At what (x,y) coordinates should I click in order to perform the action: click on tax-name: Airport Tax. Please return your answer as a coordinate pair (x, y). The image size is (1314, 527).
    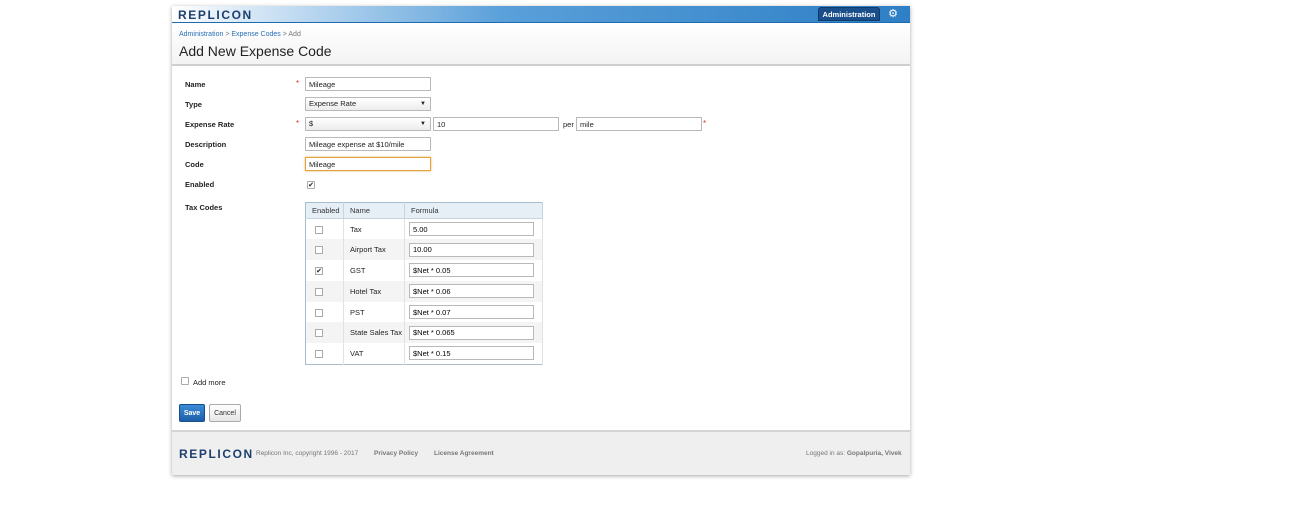
    Looking at the image, I should click on (374, 250).